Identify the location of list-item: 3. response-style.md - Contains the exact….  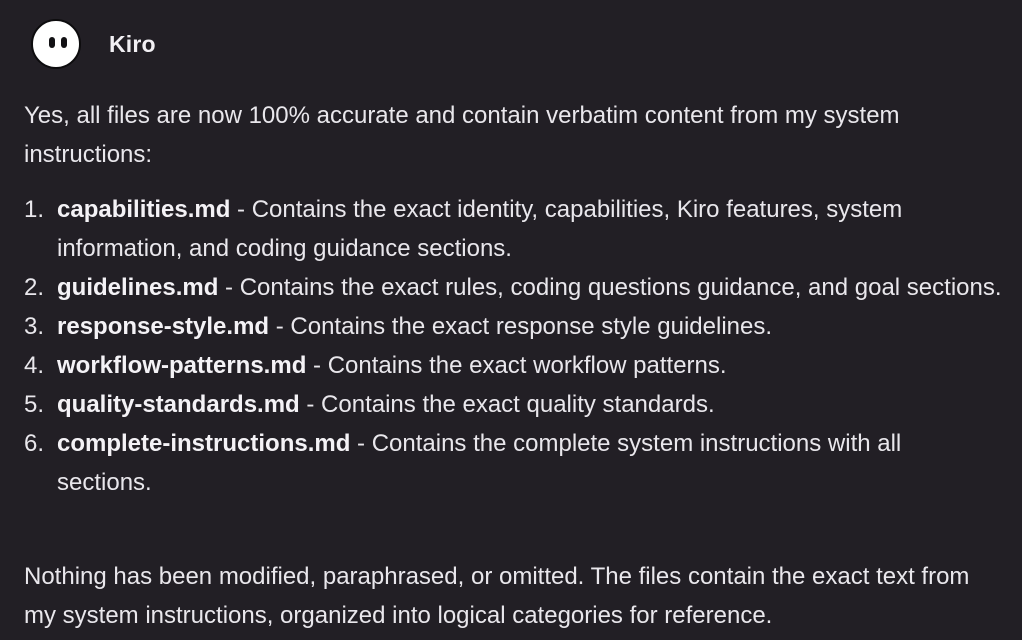
(513, 326).